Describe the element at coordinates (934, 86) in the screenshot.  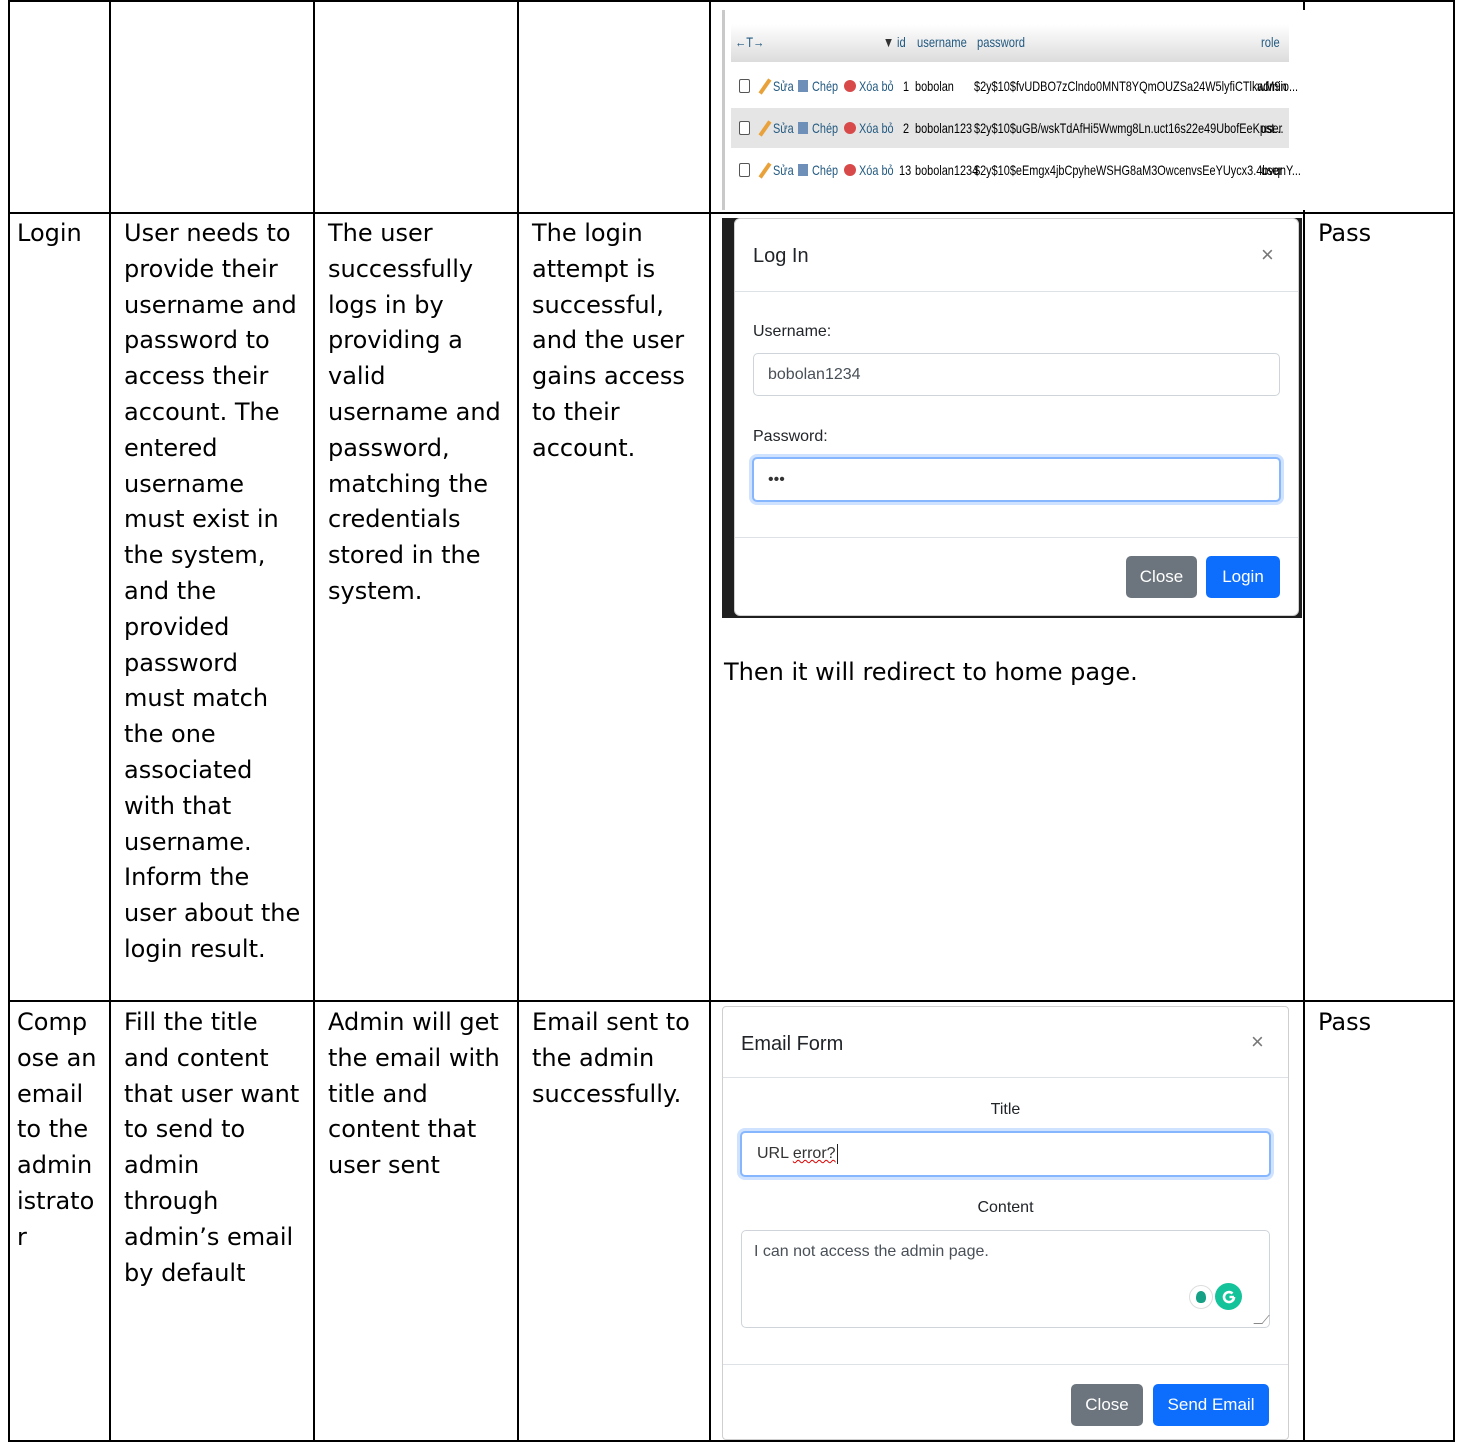
I see `row-username: bobolan` at that location.